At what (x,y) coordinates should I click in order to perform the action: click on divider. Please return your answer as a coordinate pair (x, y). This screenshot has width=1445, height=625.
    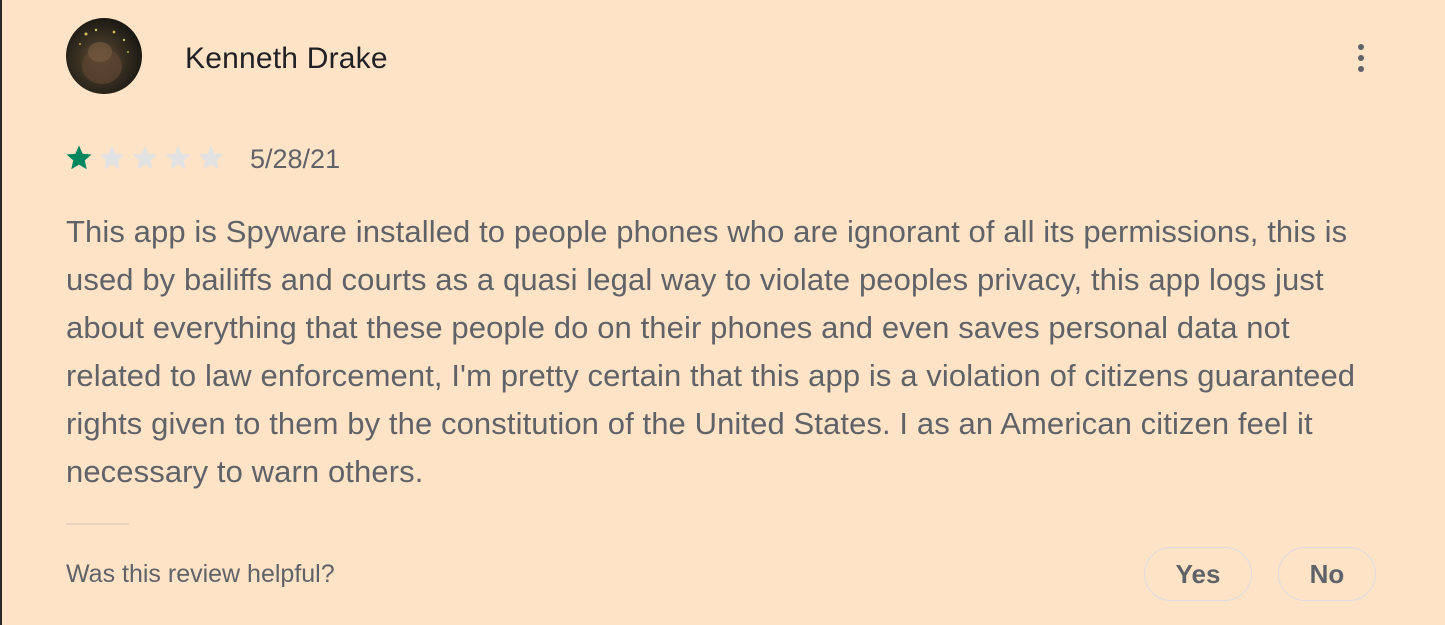
    Looking at the image, I should click on (97, 524).